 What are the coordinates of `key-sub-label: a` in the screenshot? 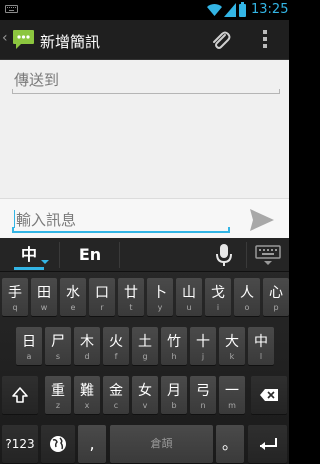 It's located at (29, 356).